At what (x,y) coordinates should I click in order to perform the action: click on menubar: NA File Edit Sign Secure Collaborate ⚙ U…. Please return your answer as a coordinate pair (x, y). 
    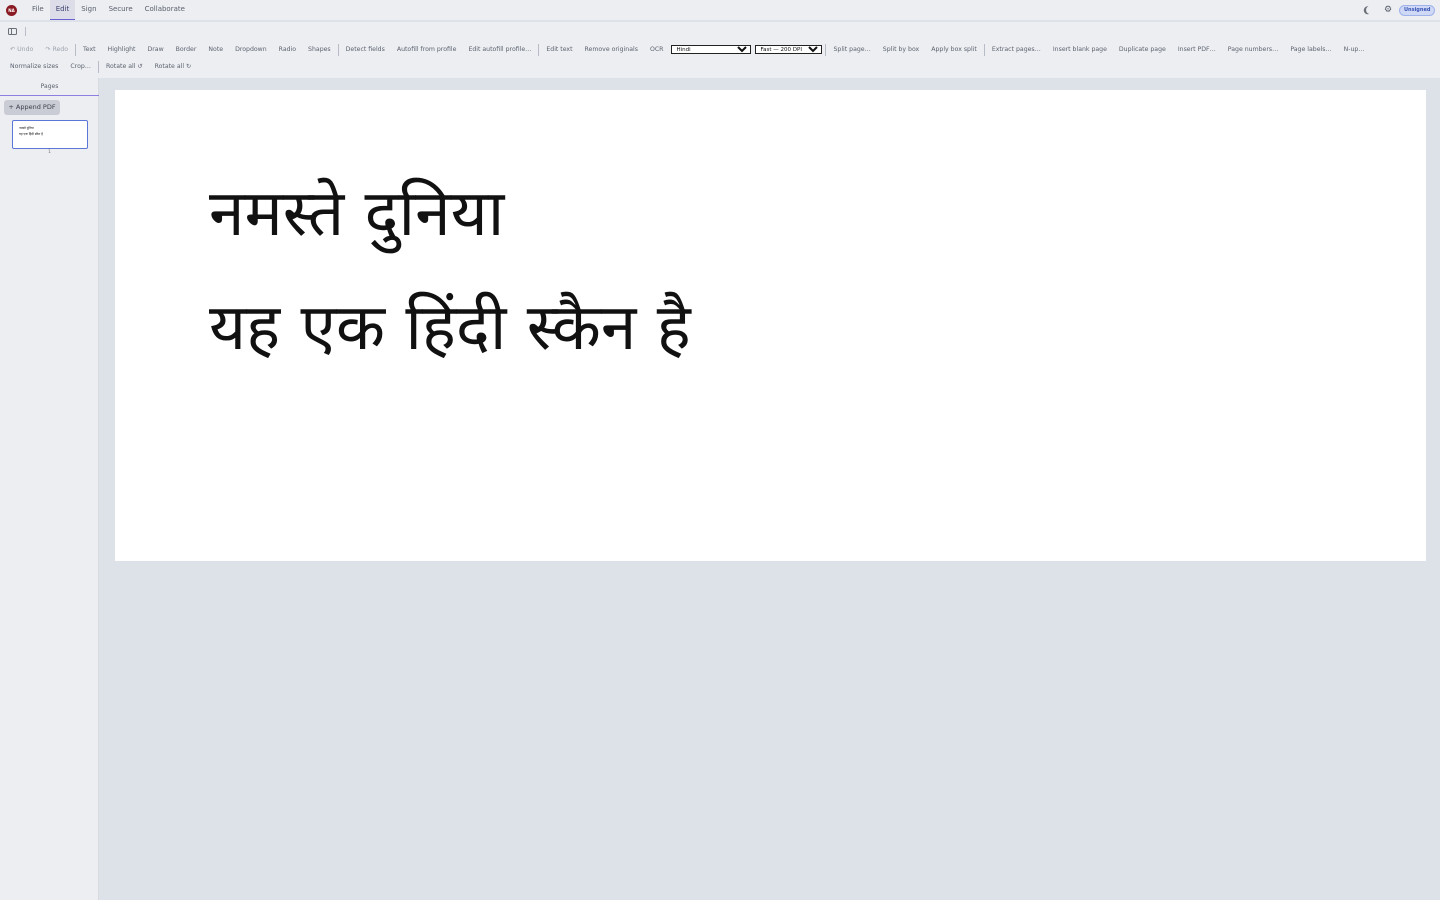
    Looking at the image, I should click on (720, 10).